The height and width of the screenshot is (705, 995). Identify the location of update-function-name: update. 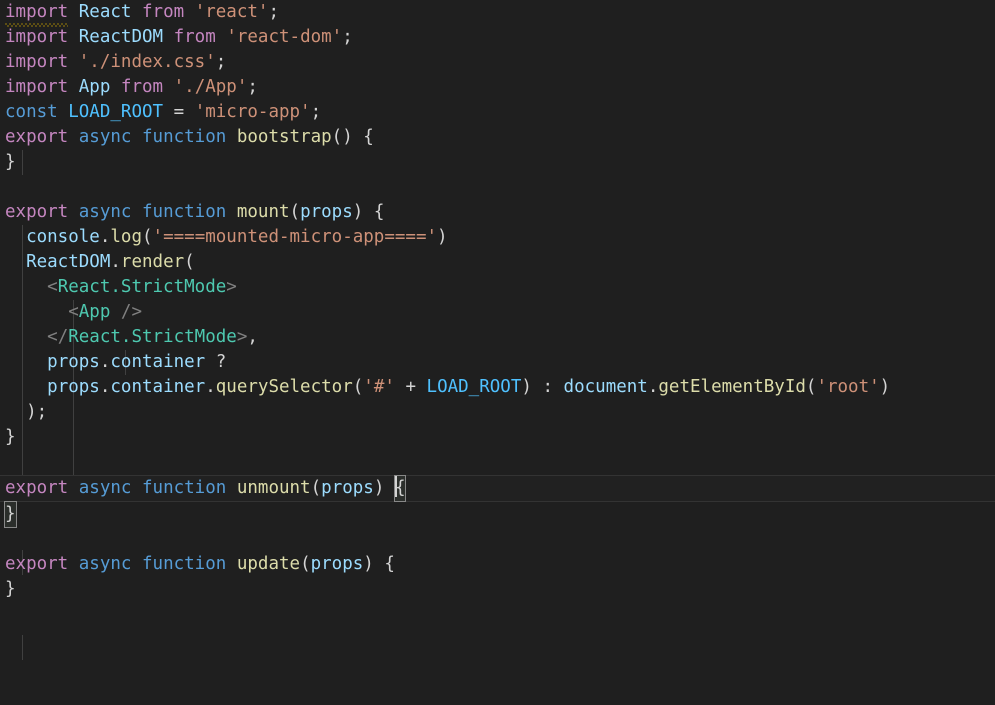
(268, 564).